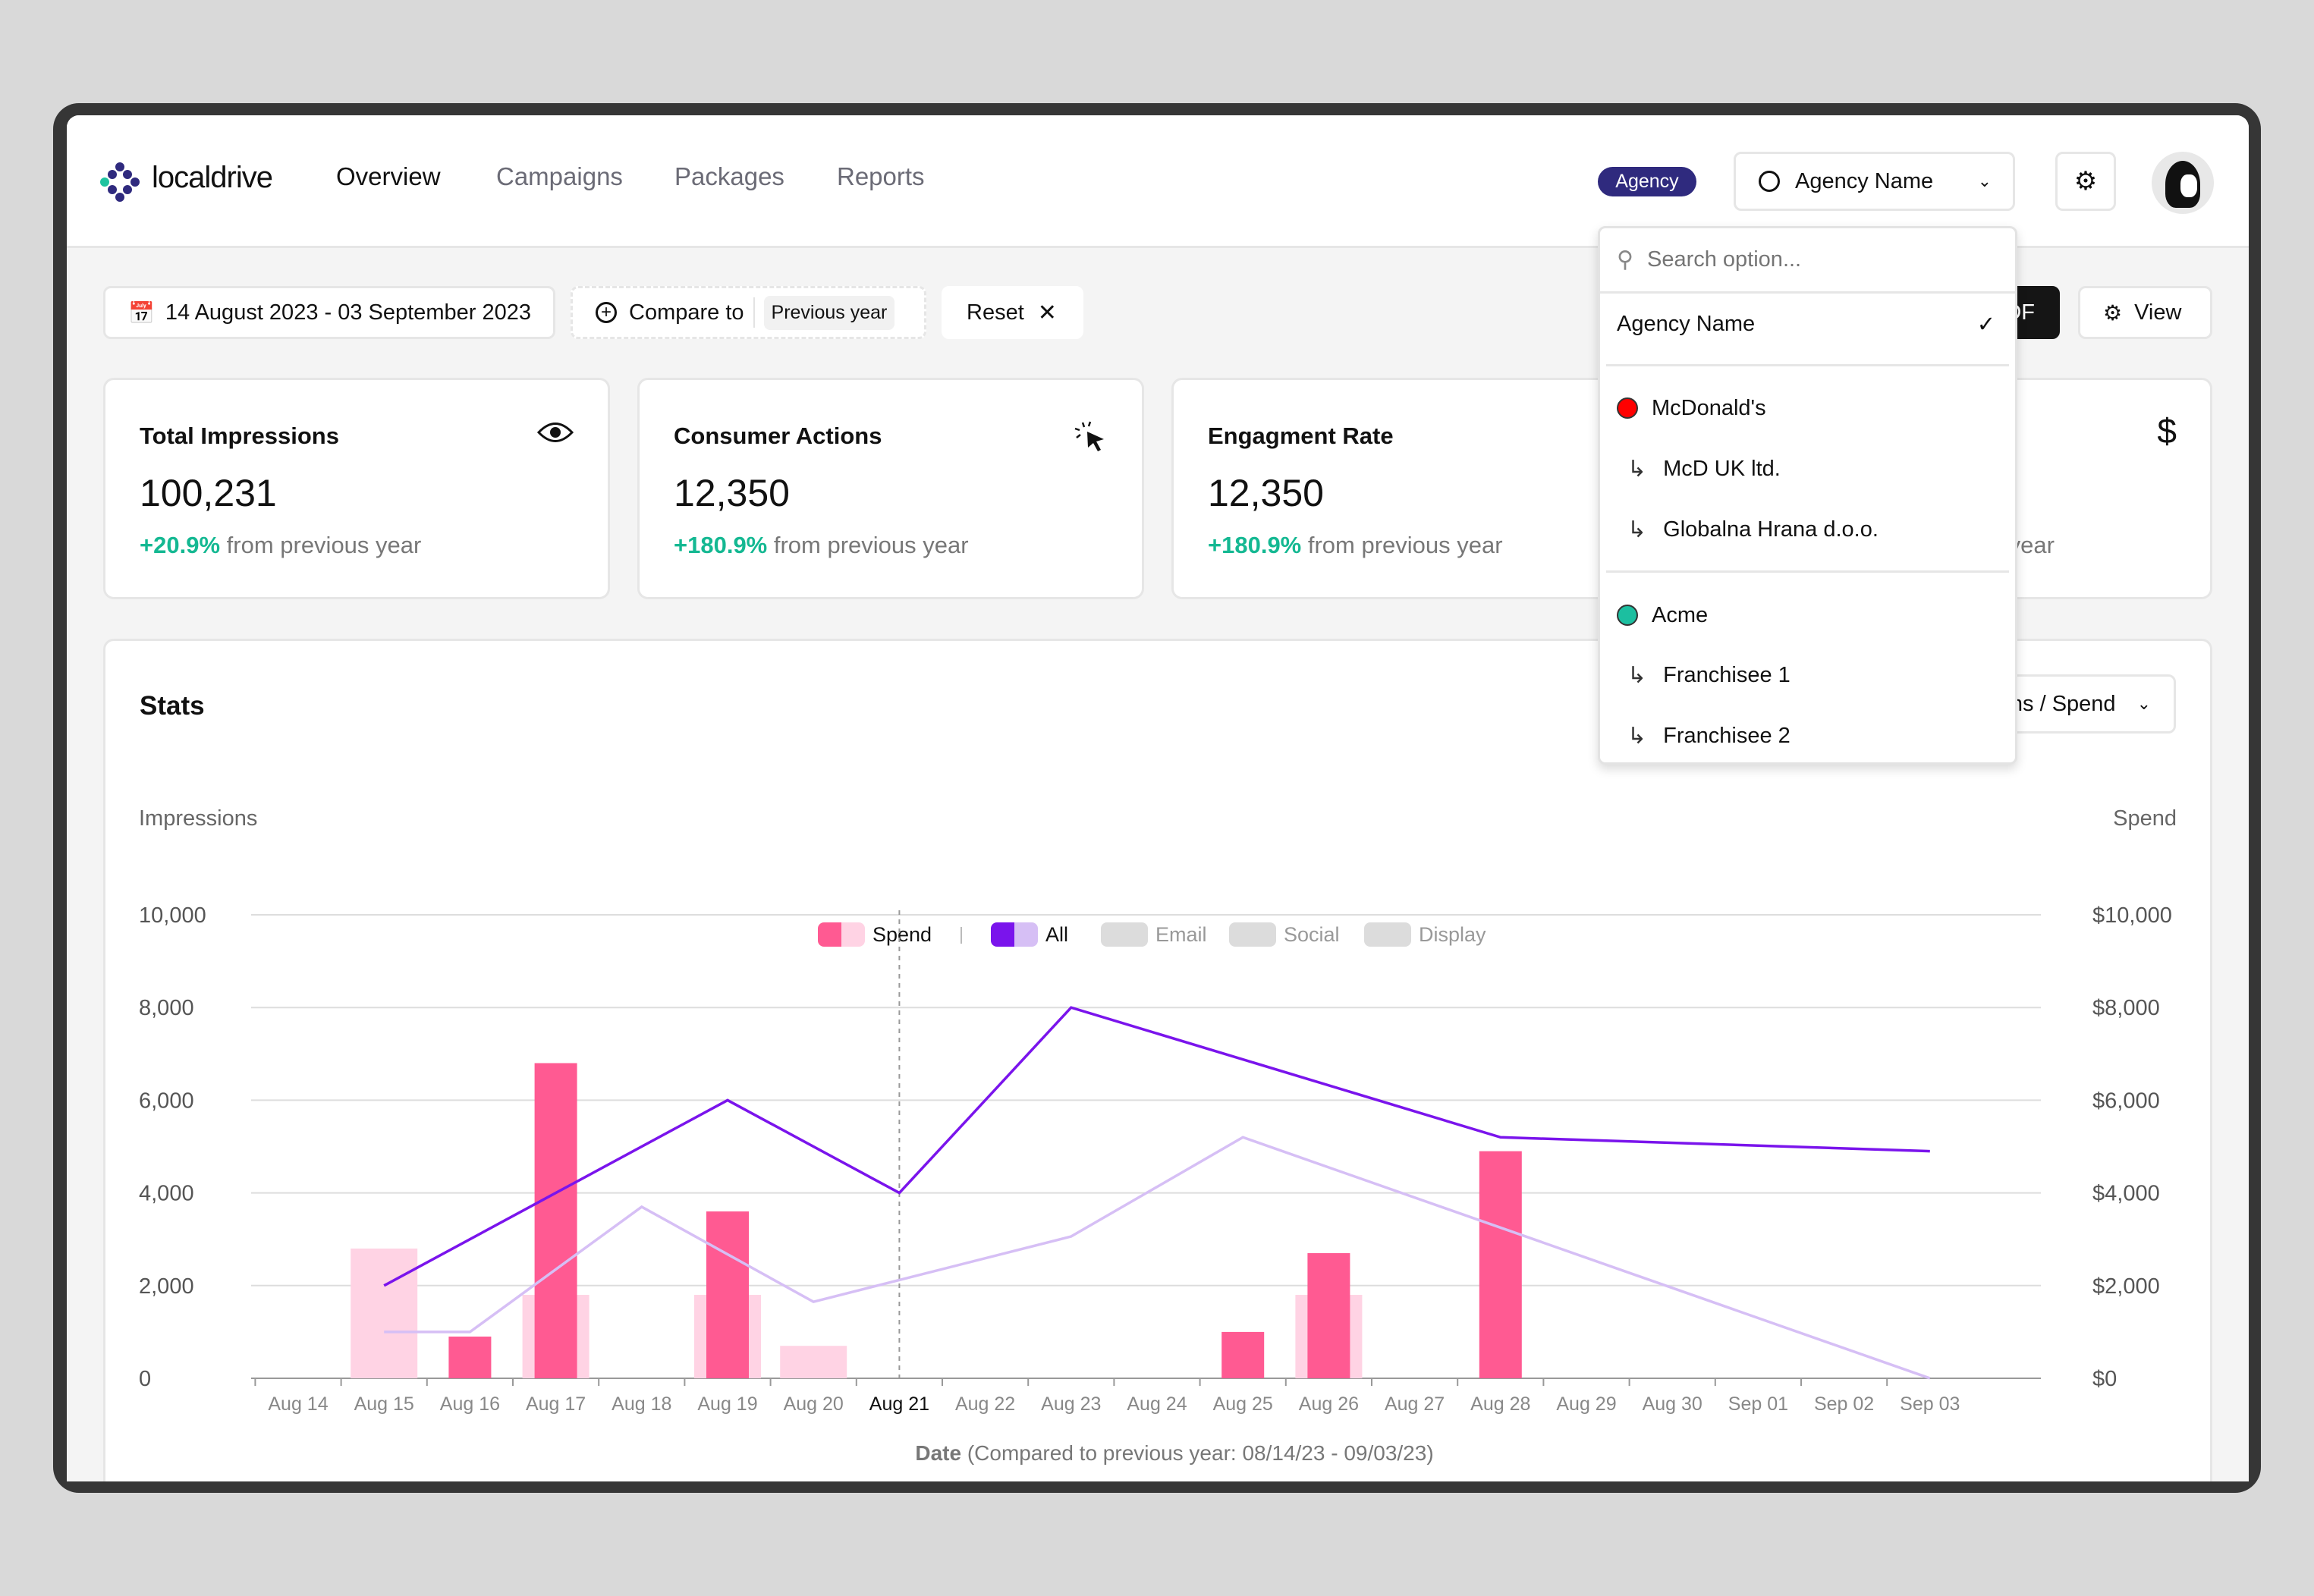  I want to click on x-tick-label: Aug 29, so click(1586, 1404).